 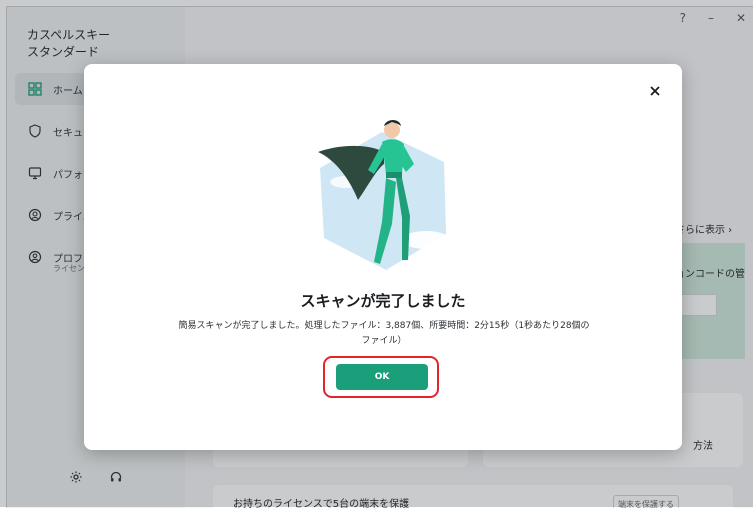 I want to click on ok-button: OK, so click(x=382, y=377).